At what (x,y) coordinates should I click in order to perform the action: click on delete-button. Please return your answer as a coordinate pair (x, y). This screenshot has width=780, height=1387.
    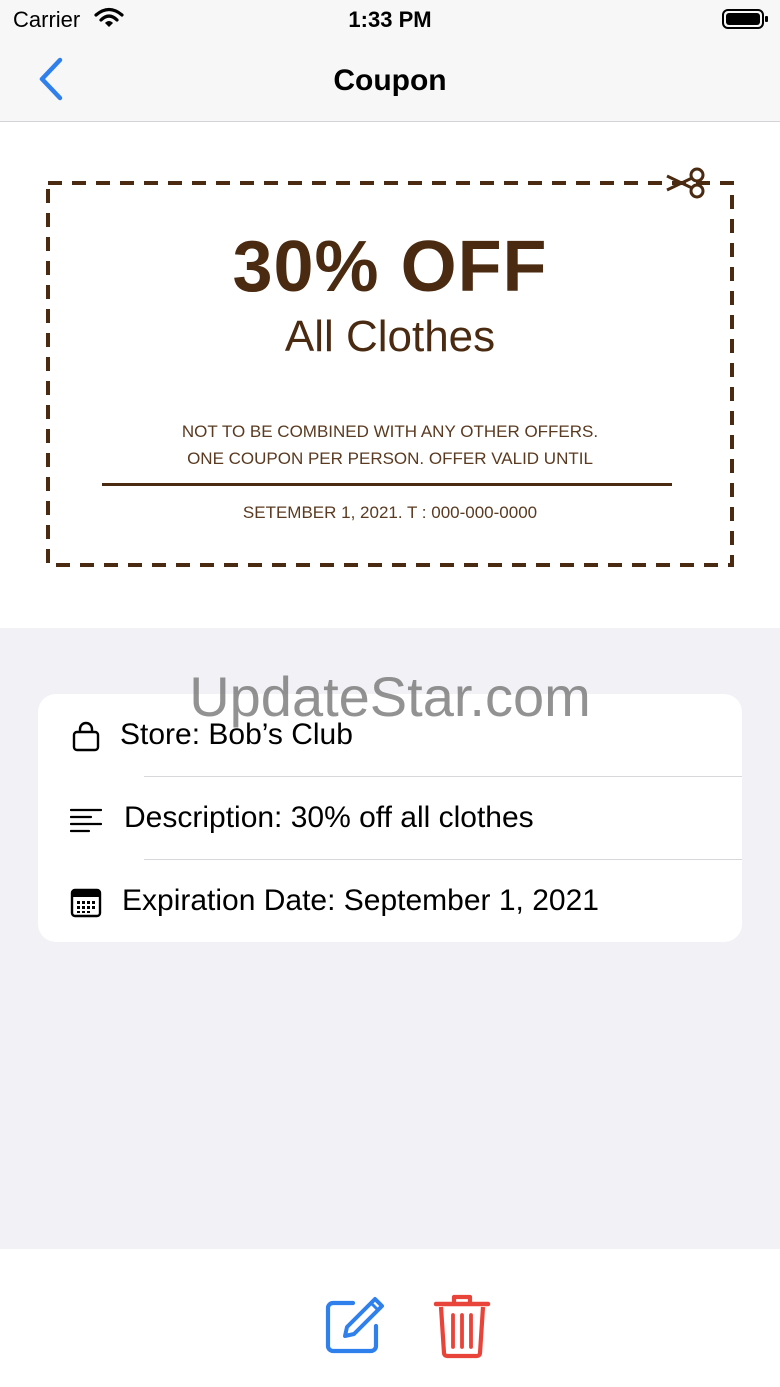
    Looking at the image, I should click on (462, 1326).